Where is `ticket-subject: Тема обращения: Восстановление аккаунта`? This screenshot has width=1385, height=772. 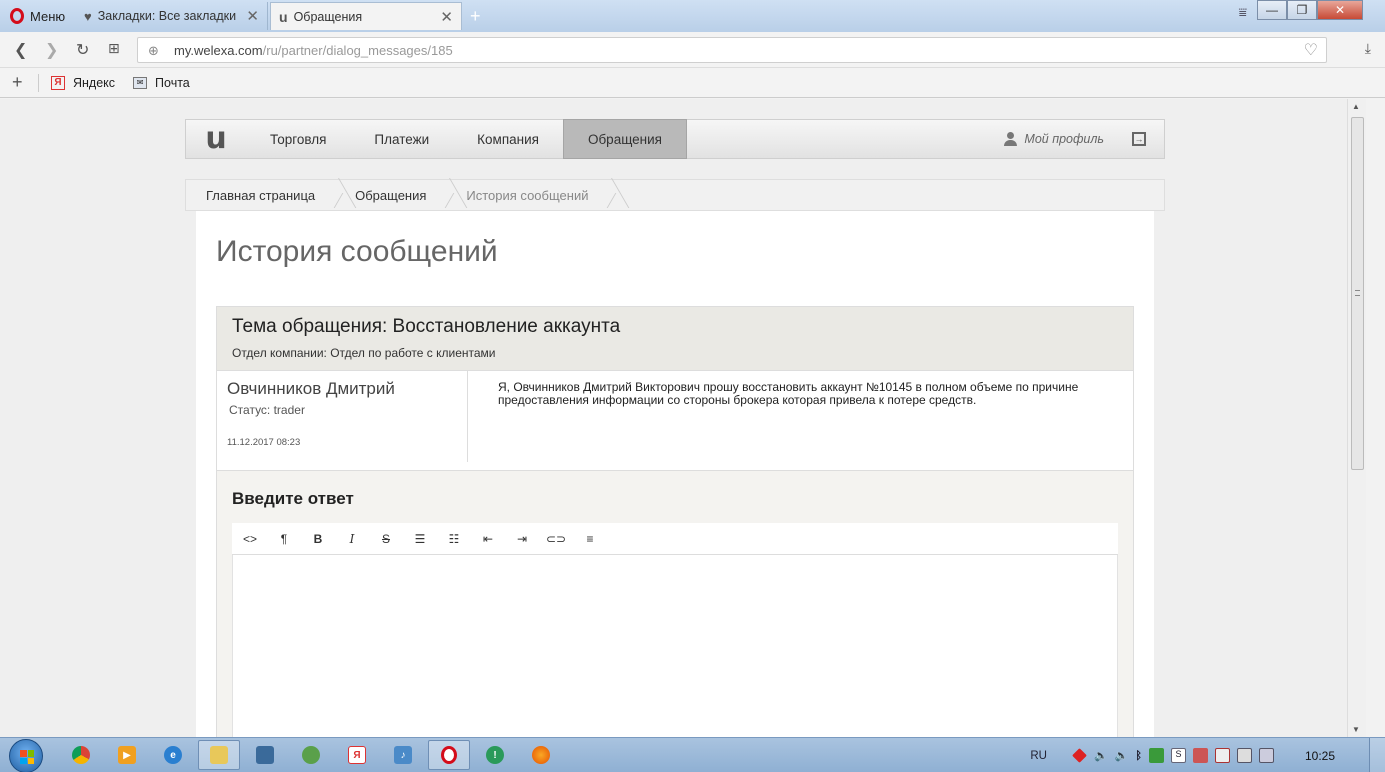 ticket-subject: Тема обращения: Восстановление аккаунта is located at coordinates (426, 326).